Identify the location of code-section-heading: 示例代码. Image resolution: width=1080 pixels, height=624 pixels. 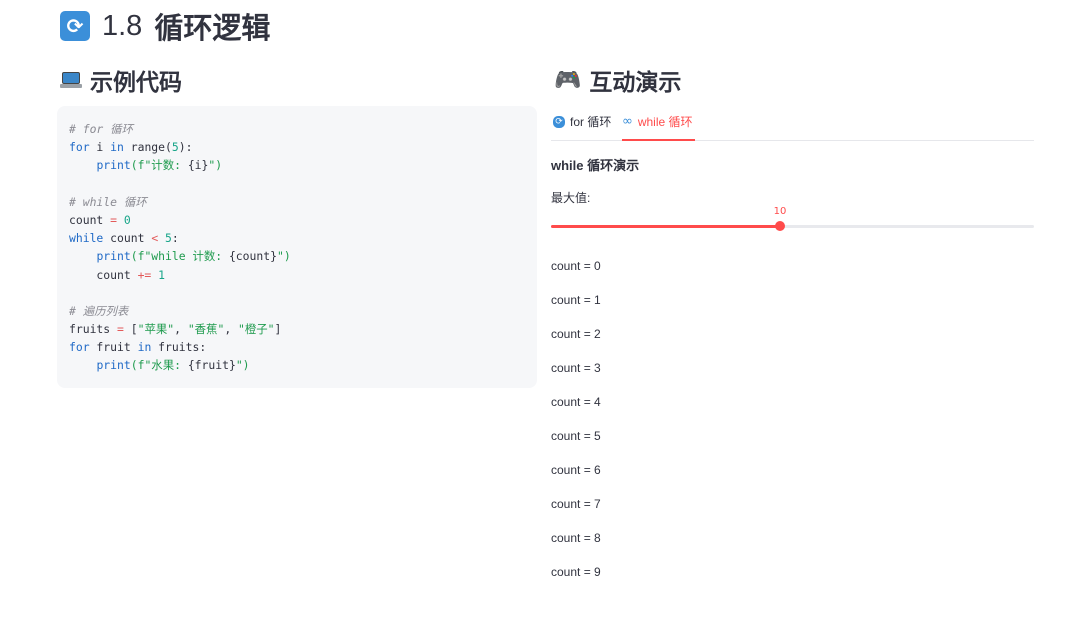
(121, 80).